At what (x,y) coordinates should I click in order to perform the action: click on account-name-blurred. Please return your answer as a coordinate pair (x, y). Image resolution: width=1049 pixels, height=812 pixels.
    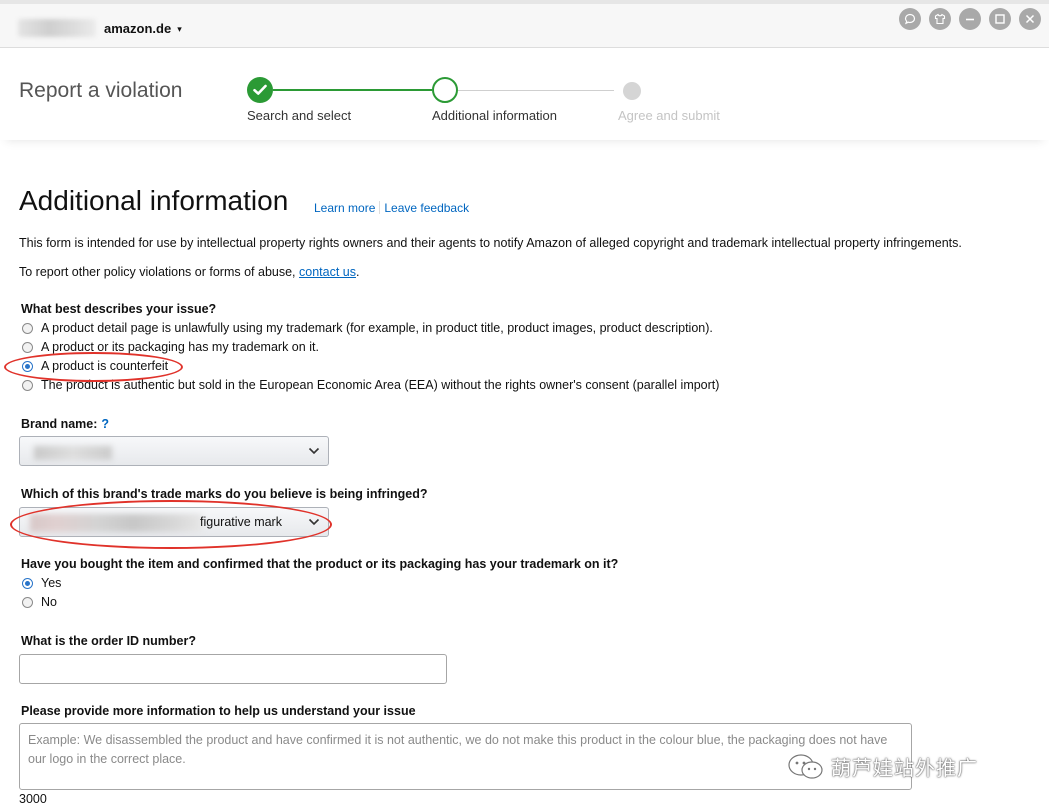
    Looking at the image, I should click on (57, 28).